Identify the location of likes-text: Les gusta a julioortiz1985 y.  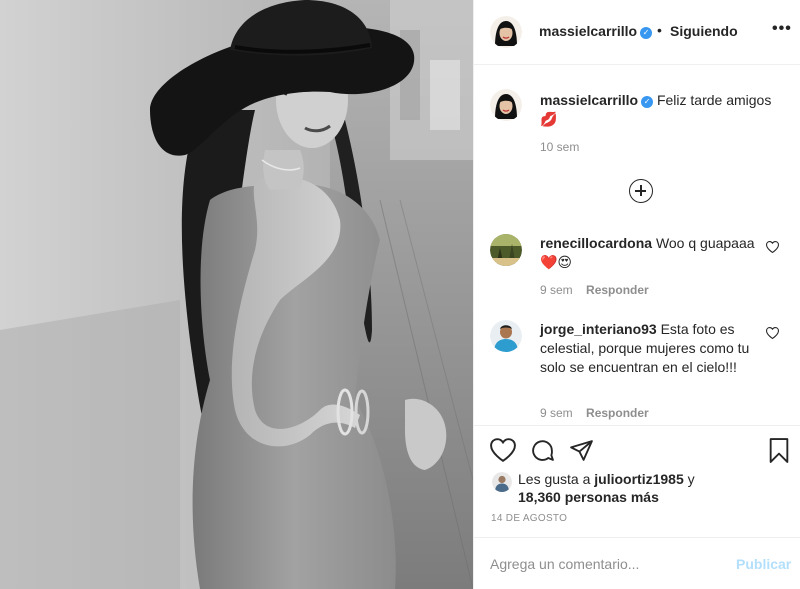
(606, 479).